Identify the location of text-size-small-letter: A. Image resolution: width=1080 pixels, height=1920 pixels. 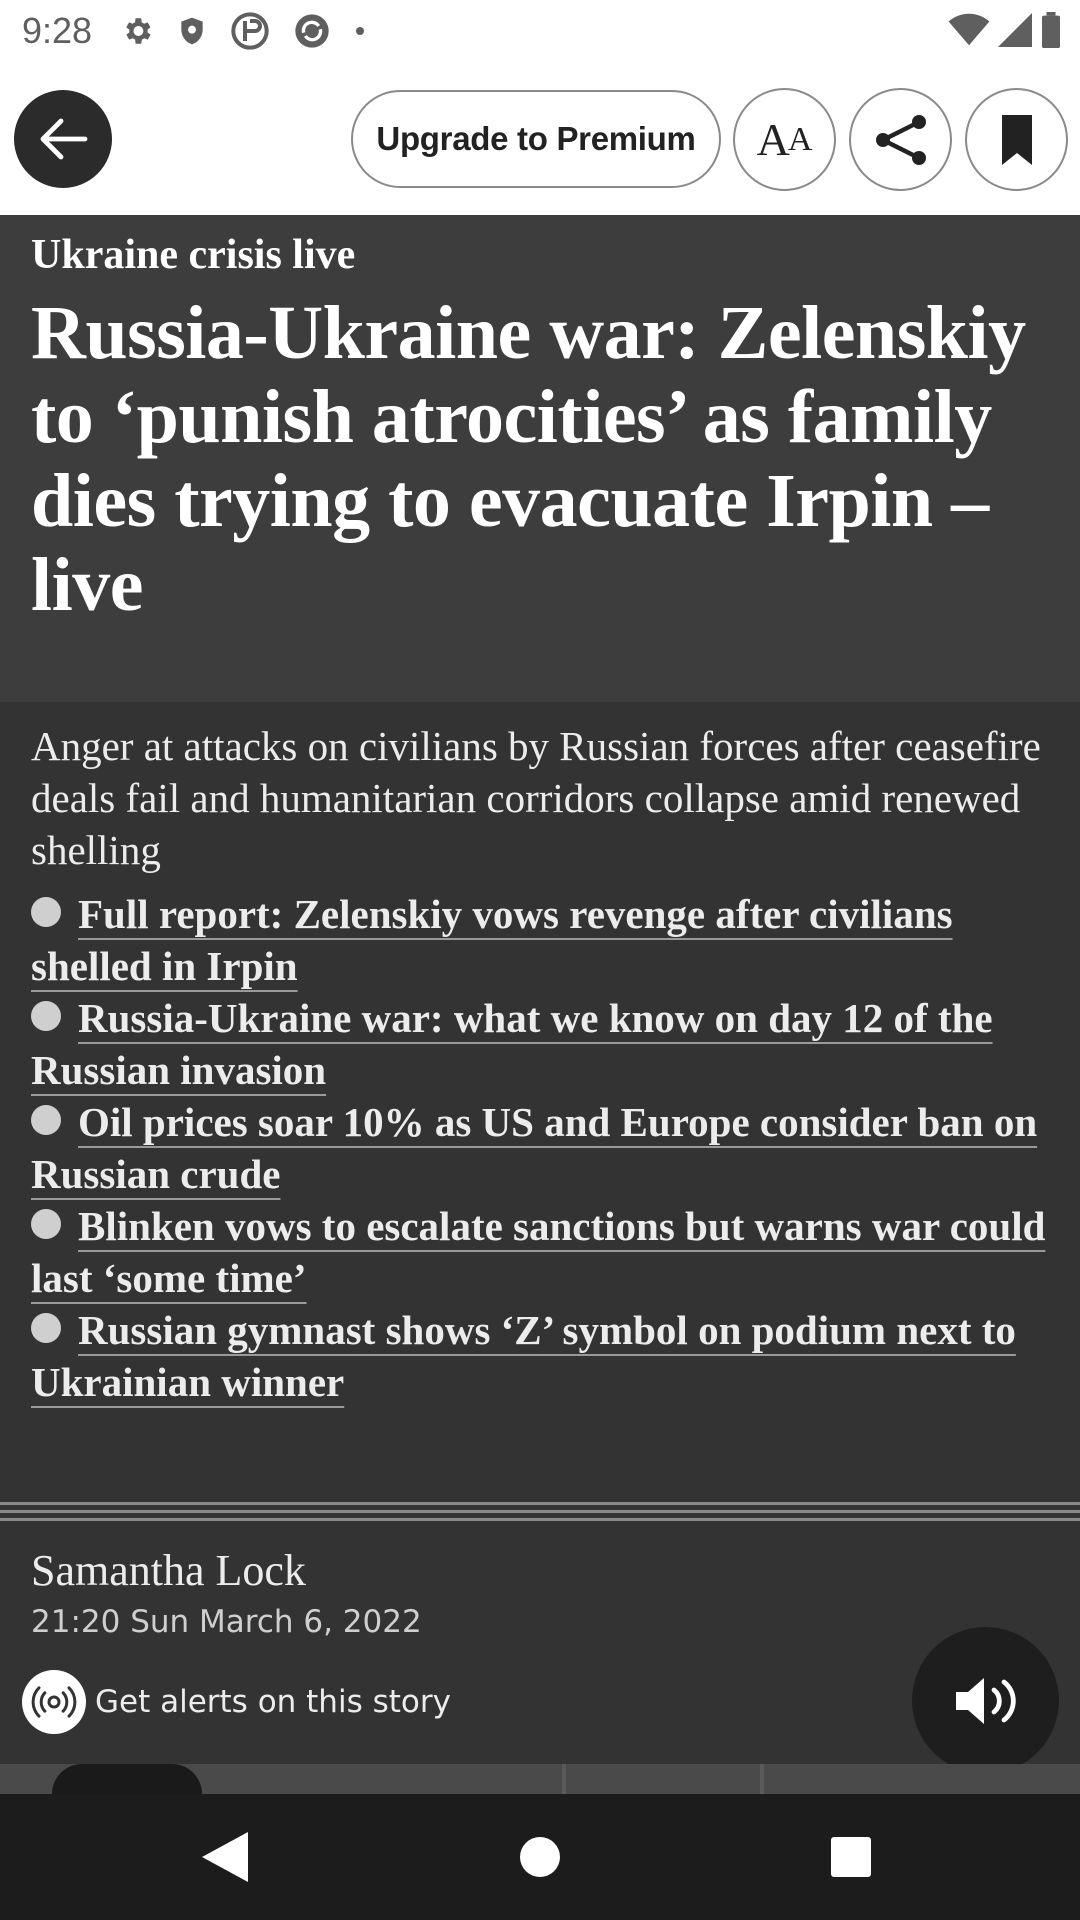
(800, 139).